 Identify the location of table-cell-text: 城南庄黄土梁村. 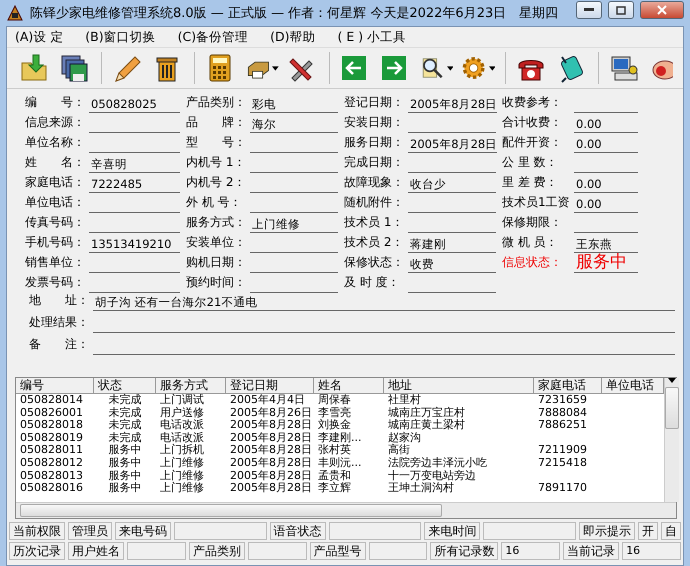
(426, 425).